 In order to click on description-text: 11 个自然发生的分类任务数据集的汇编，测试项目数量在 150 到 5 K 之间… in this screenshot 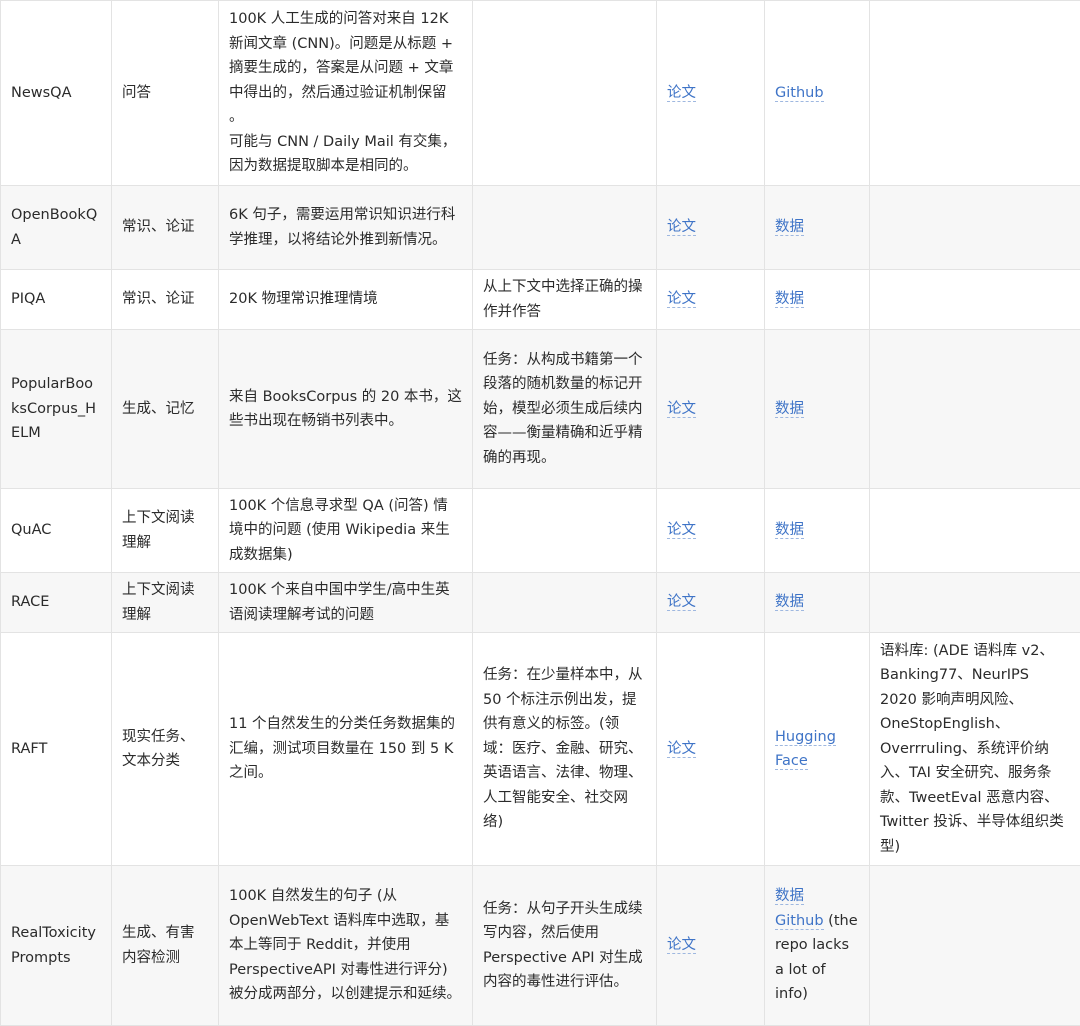, I will do `click(342, 748)`.